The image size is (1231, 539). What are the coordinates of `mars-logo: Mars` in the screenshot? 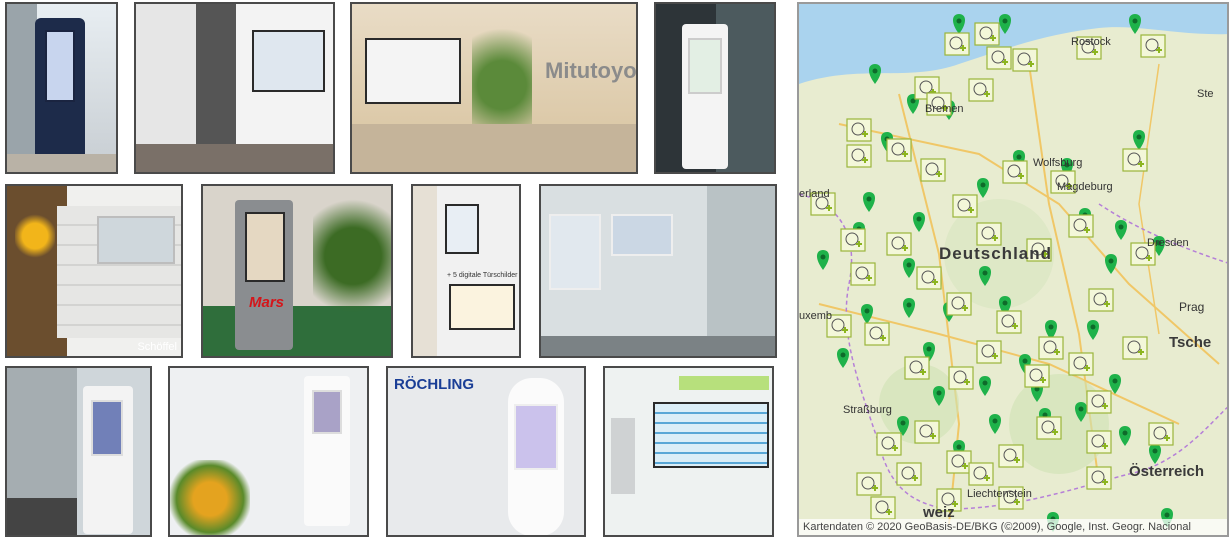 It's located at (267, 302).